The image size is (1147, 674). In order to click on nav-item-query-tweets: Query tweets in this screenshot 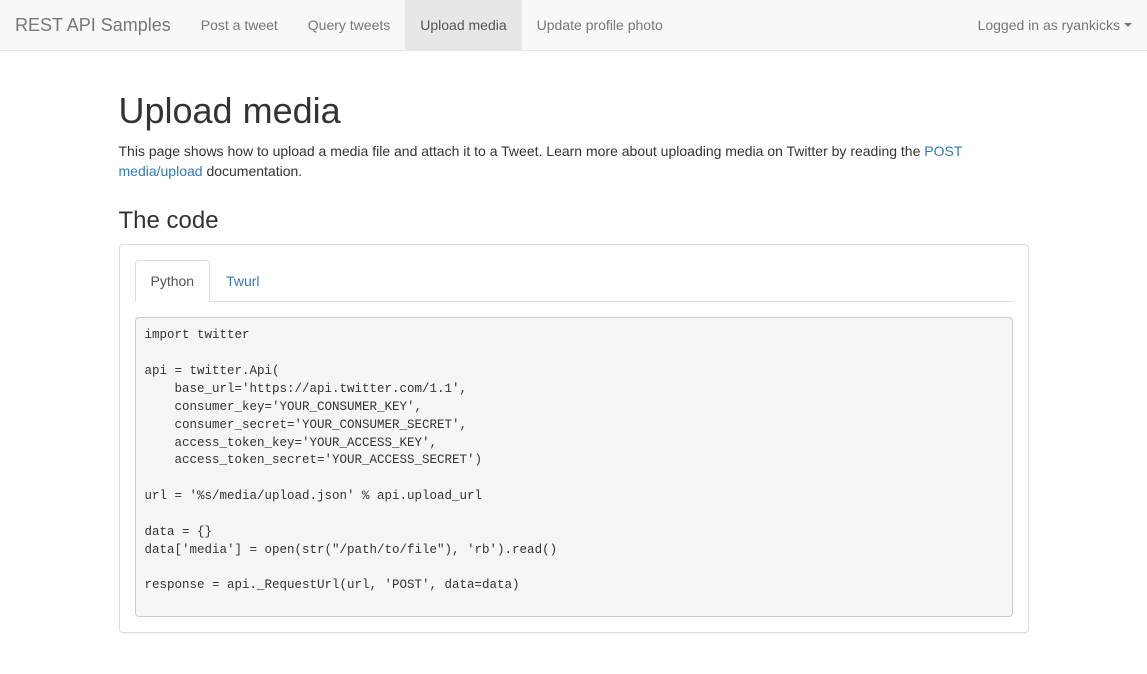, I will do `click(349, 25)`.